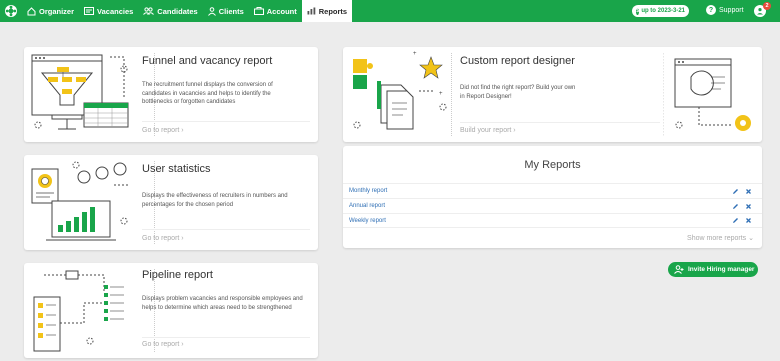  What do you see at coordinates (552, 190) in the screenshot?
I see `report-row: Monthly report` at bounding box center [552, 190].